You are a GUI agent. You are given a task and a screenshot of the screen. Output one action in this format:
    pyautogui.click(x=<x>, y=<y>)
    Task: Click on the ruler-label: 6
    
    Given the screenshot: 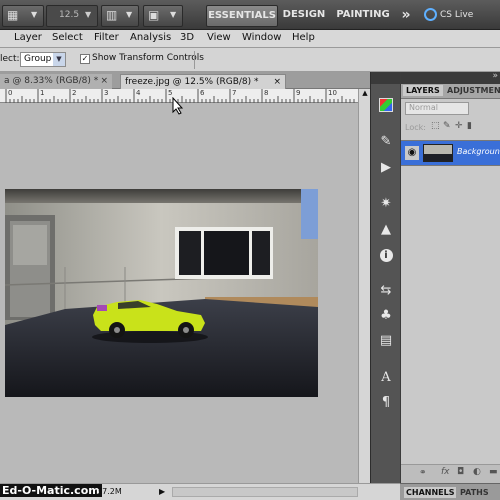 What is the action you would take?
    pyautogui.click(x=202, y=93)
    